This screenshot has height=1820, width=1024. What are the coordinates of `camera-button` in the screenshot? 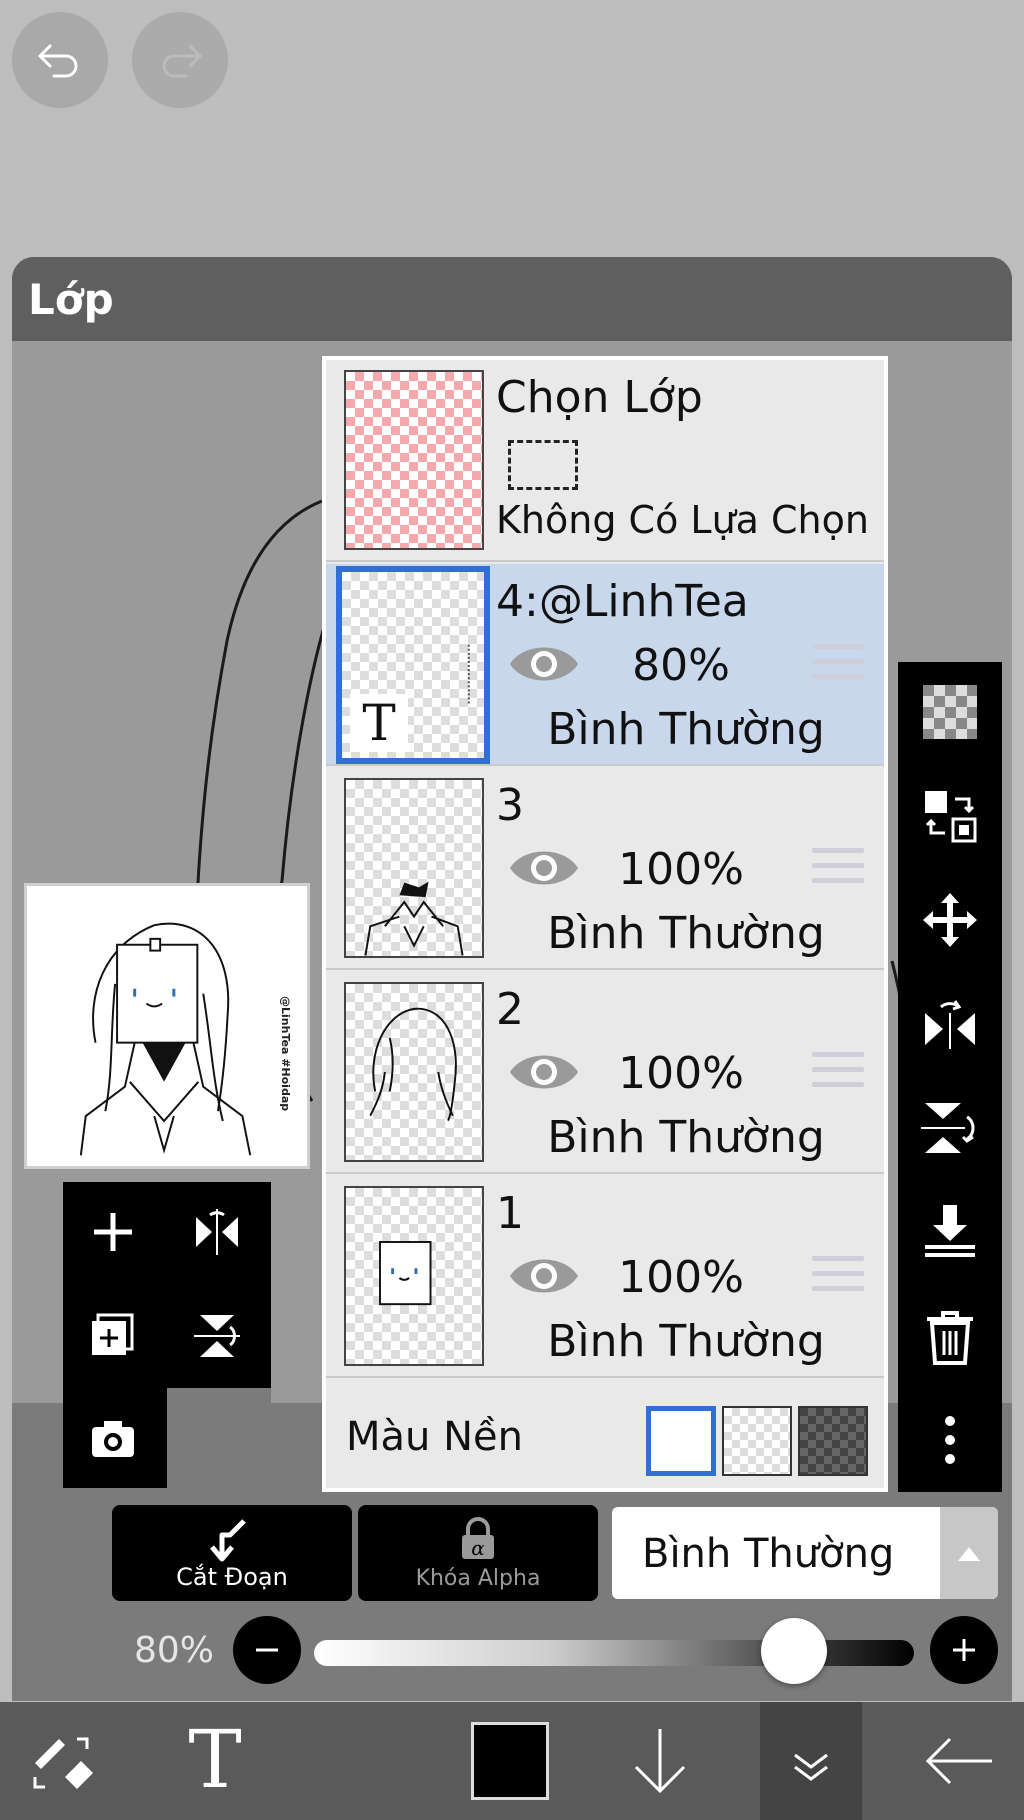 It's located at (113, 1438).